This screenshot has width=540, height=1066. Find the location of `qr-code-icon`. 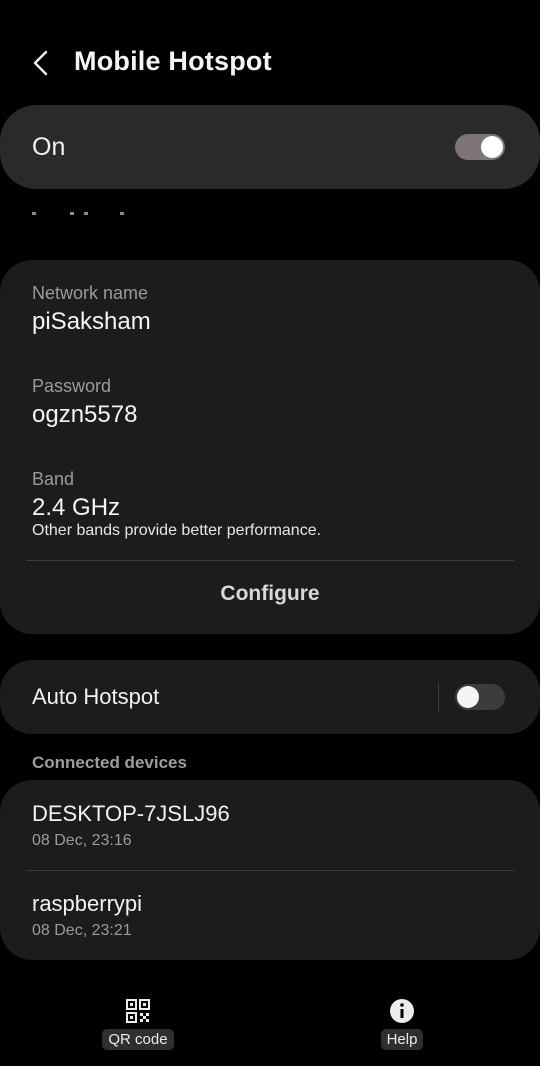

qr-code-icon is located at coordinates (138, 1011).